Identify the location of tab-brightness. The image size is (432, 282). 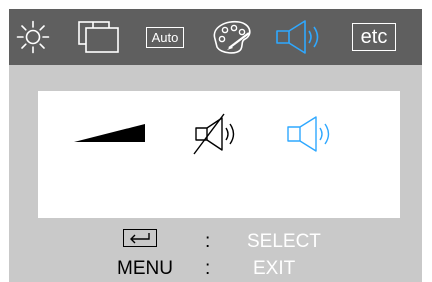
(33, 37).